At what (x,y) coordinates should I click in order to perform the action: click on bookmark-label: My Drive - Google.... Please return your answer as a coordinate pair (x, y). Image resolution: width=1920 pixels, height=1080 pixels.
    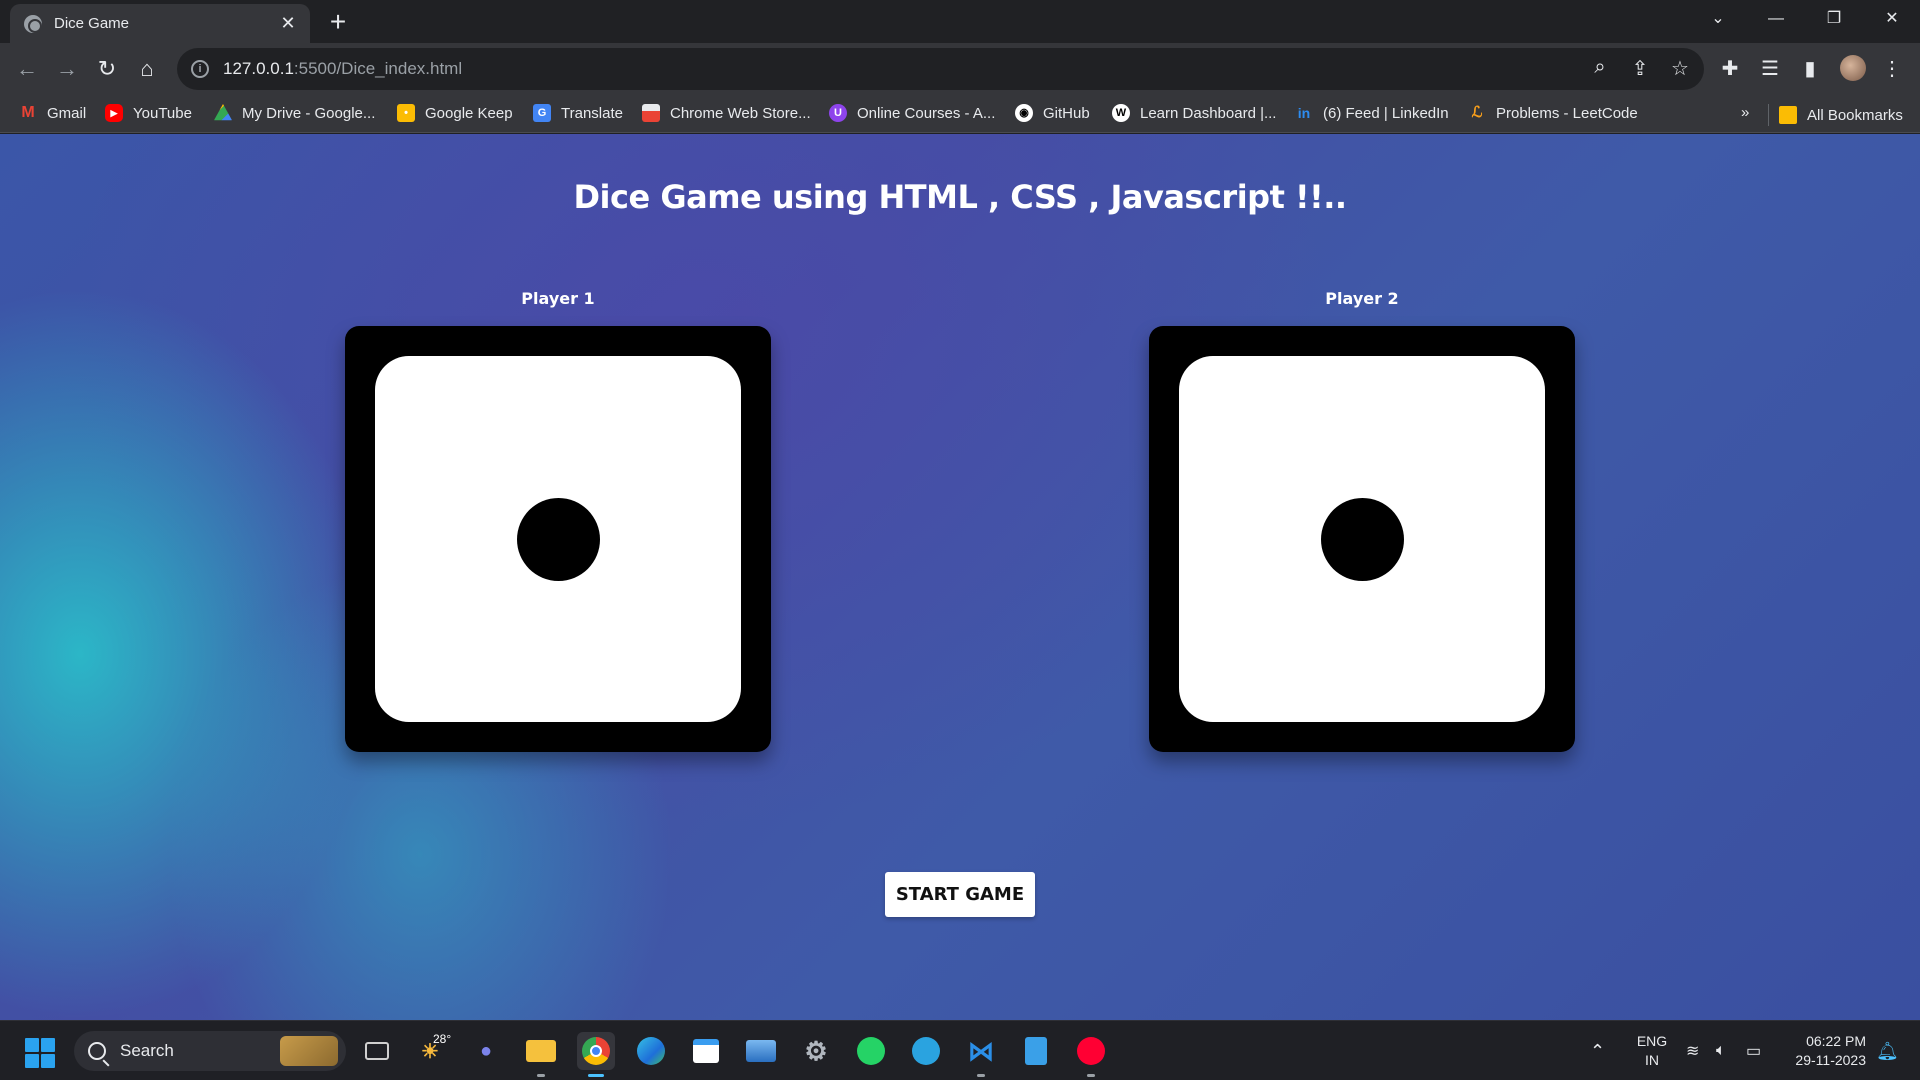
    Looking at the image, I should click on (309, 113).